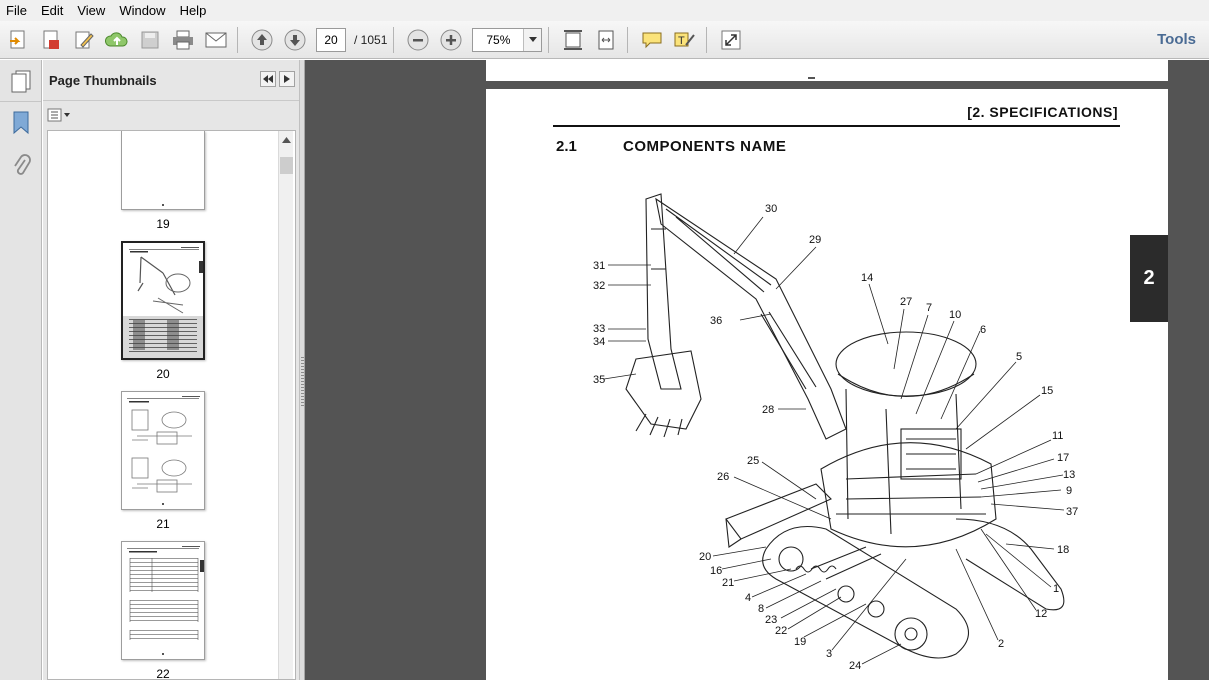  Describe the element at coordinates (117, 40) in the screenshot. I see `upload-cloud-icon` at that location.